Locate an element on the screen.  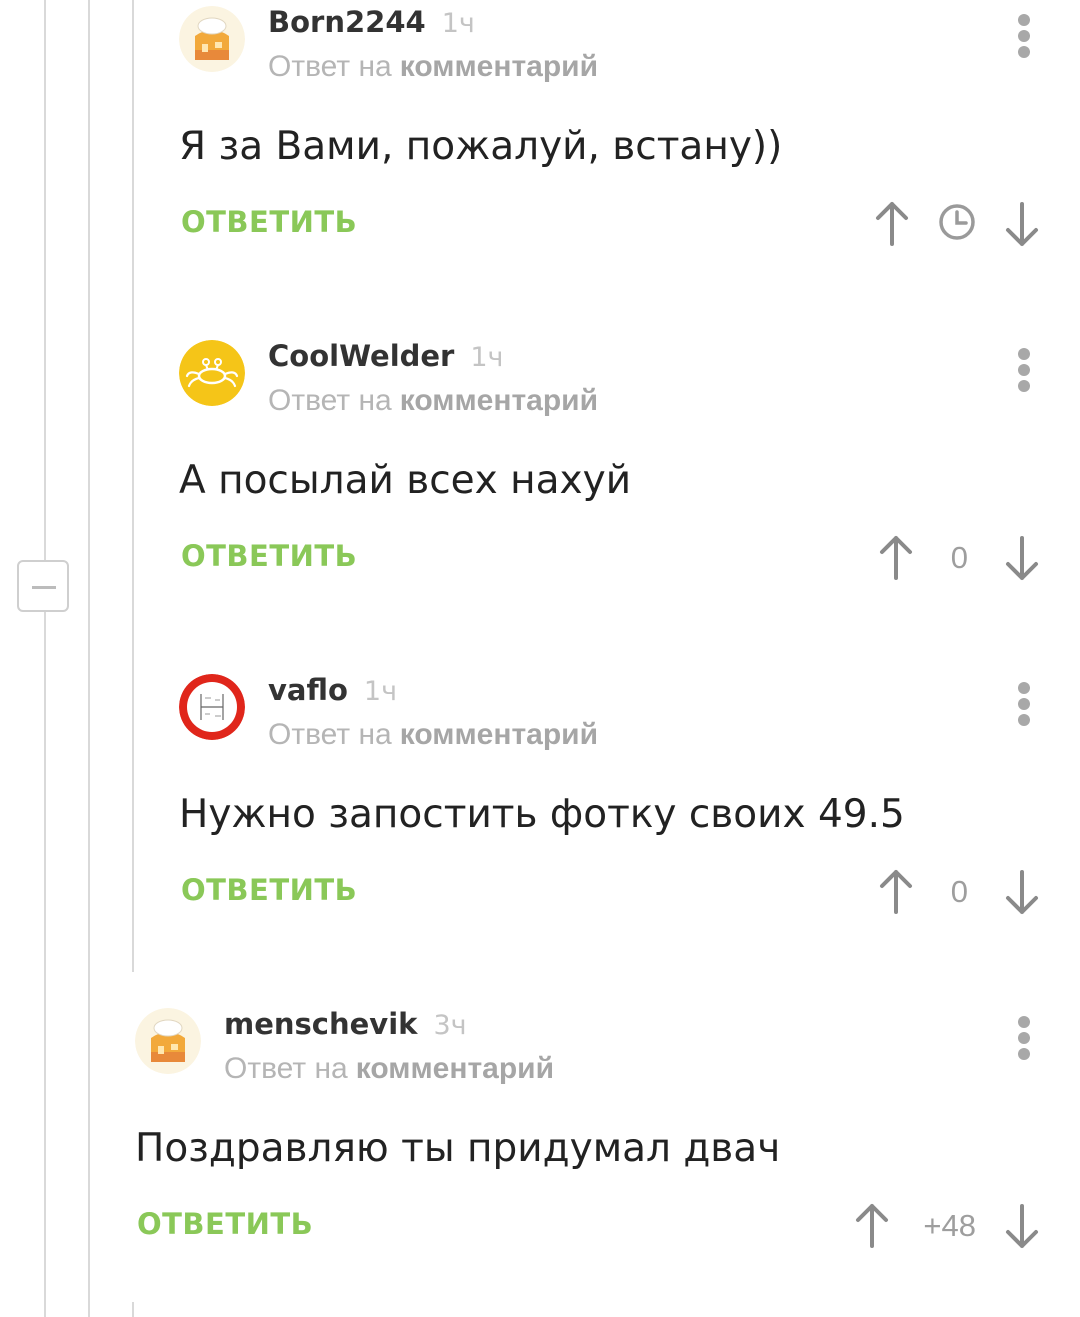
minus-icon is located at coordinates (44, 587).